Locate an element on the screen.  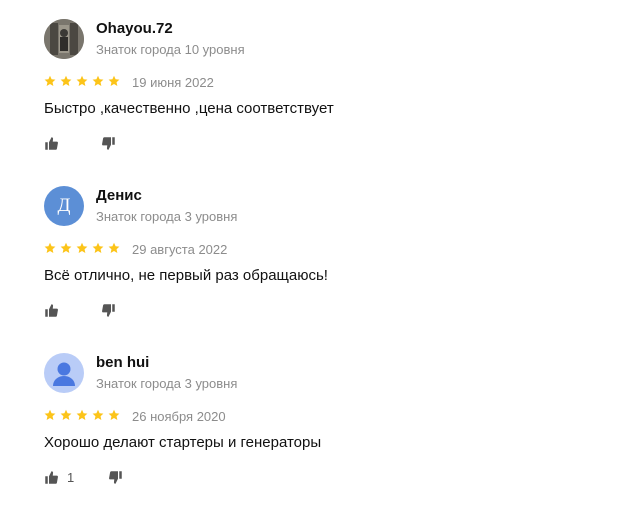
review-date: 19 июня 2022 is located at coordinates (173, 82).